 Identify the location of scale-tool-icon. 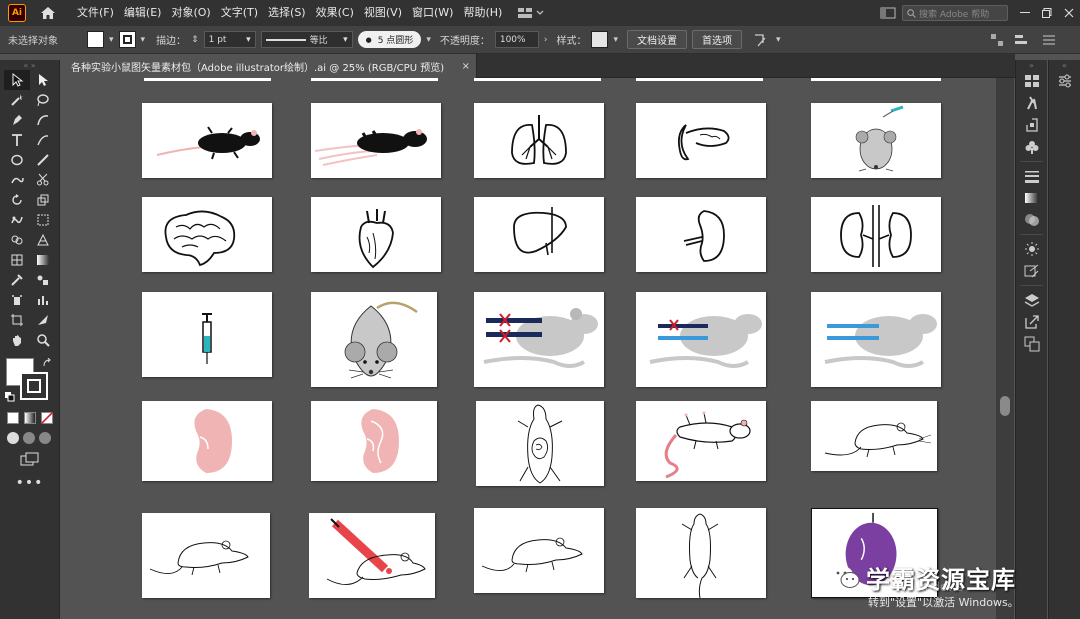
(43, 200).